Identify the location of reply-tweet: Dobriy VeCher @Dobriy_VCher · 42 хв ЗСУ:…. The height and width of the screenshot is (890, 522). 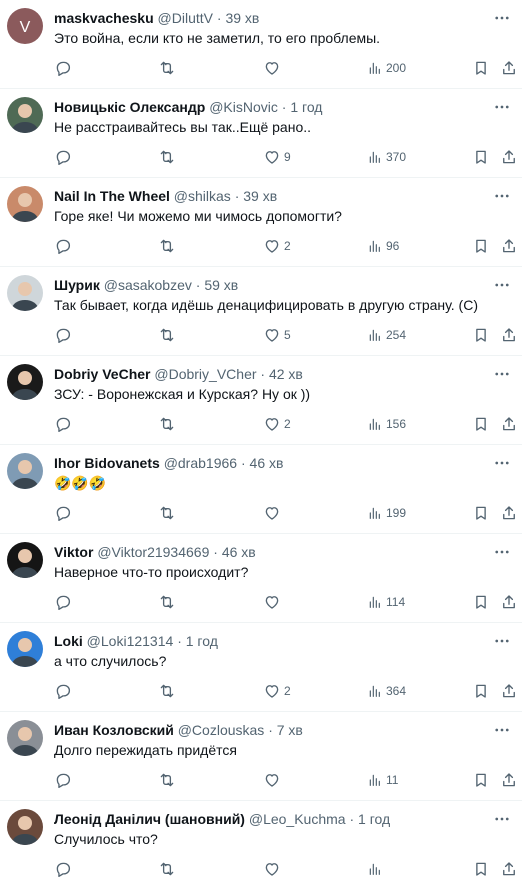
(261, 400).